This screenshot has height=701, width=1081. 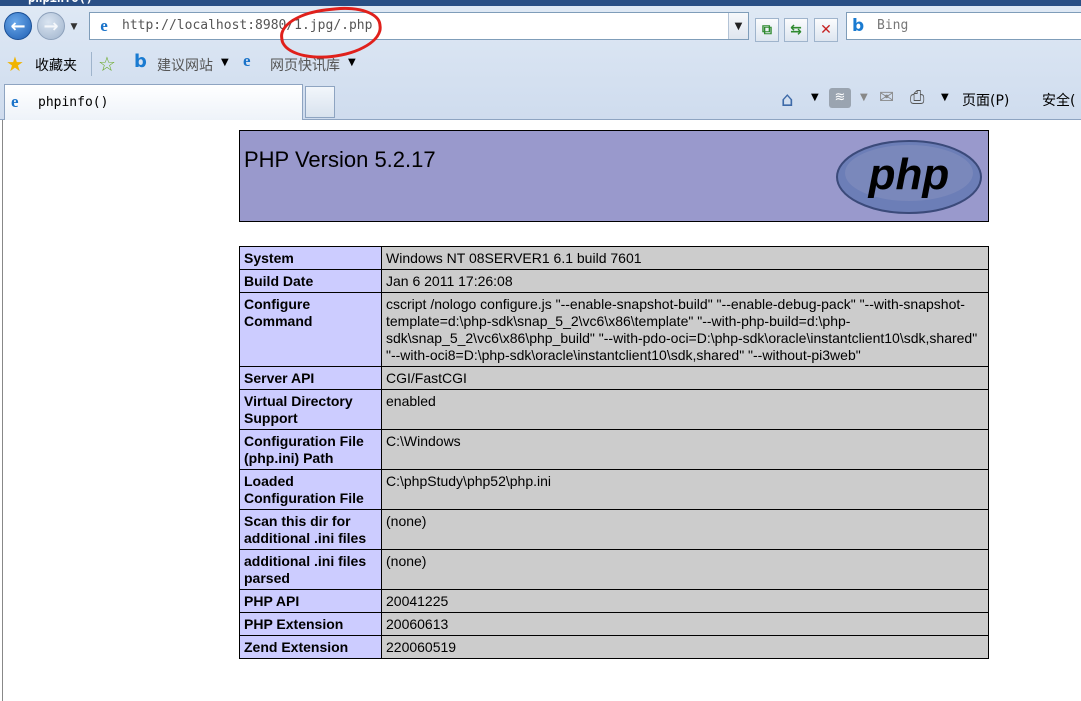 I want to click on table-row: Virtual Directory Support enabled, so click(x=614, y=409).